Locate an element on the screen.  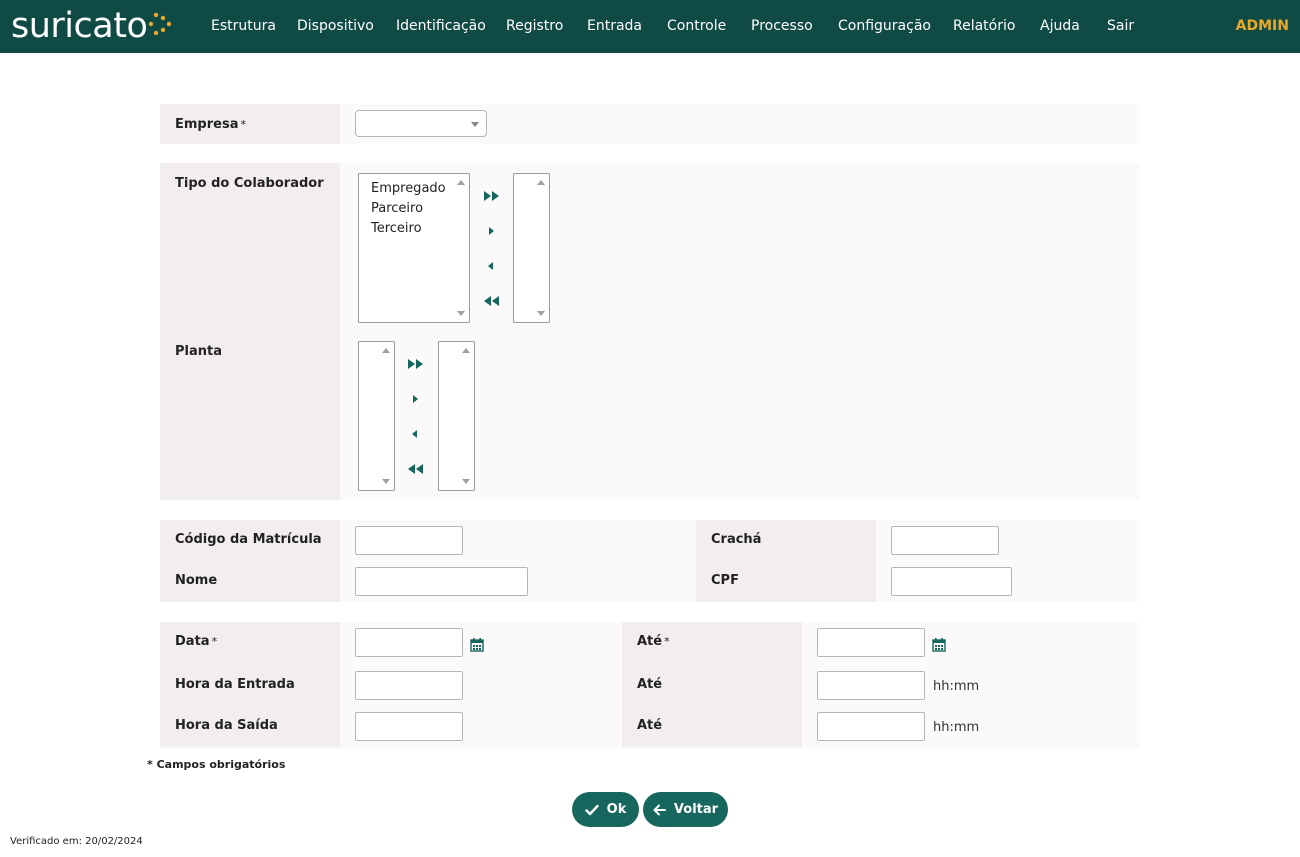
ok-button: Ok is located at coordinates (605, 809).